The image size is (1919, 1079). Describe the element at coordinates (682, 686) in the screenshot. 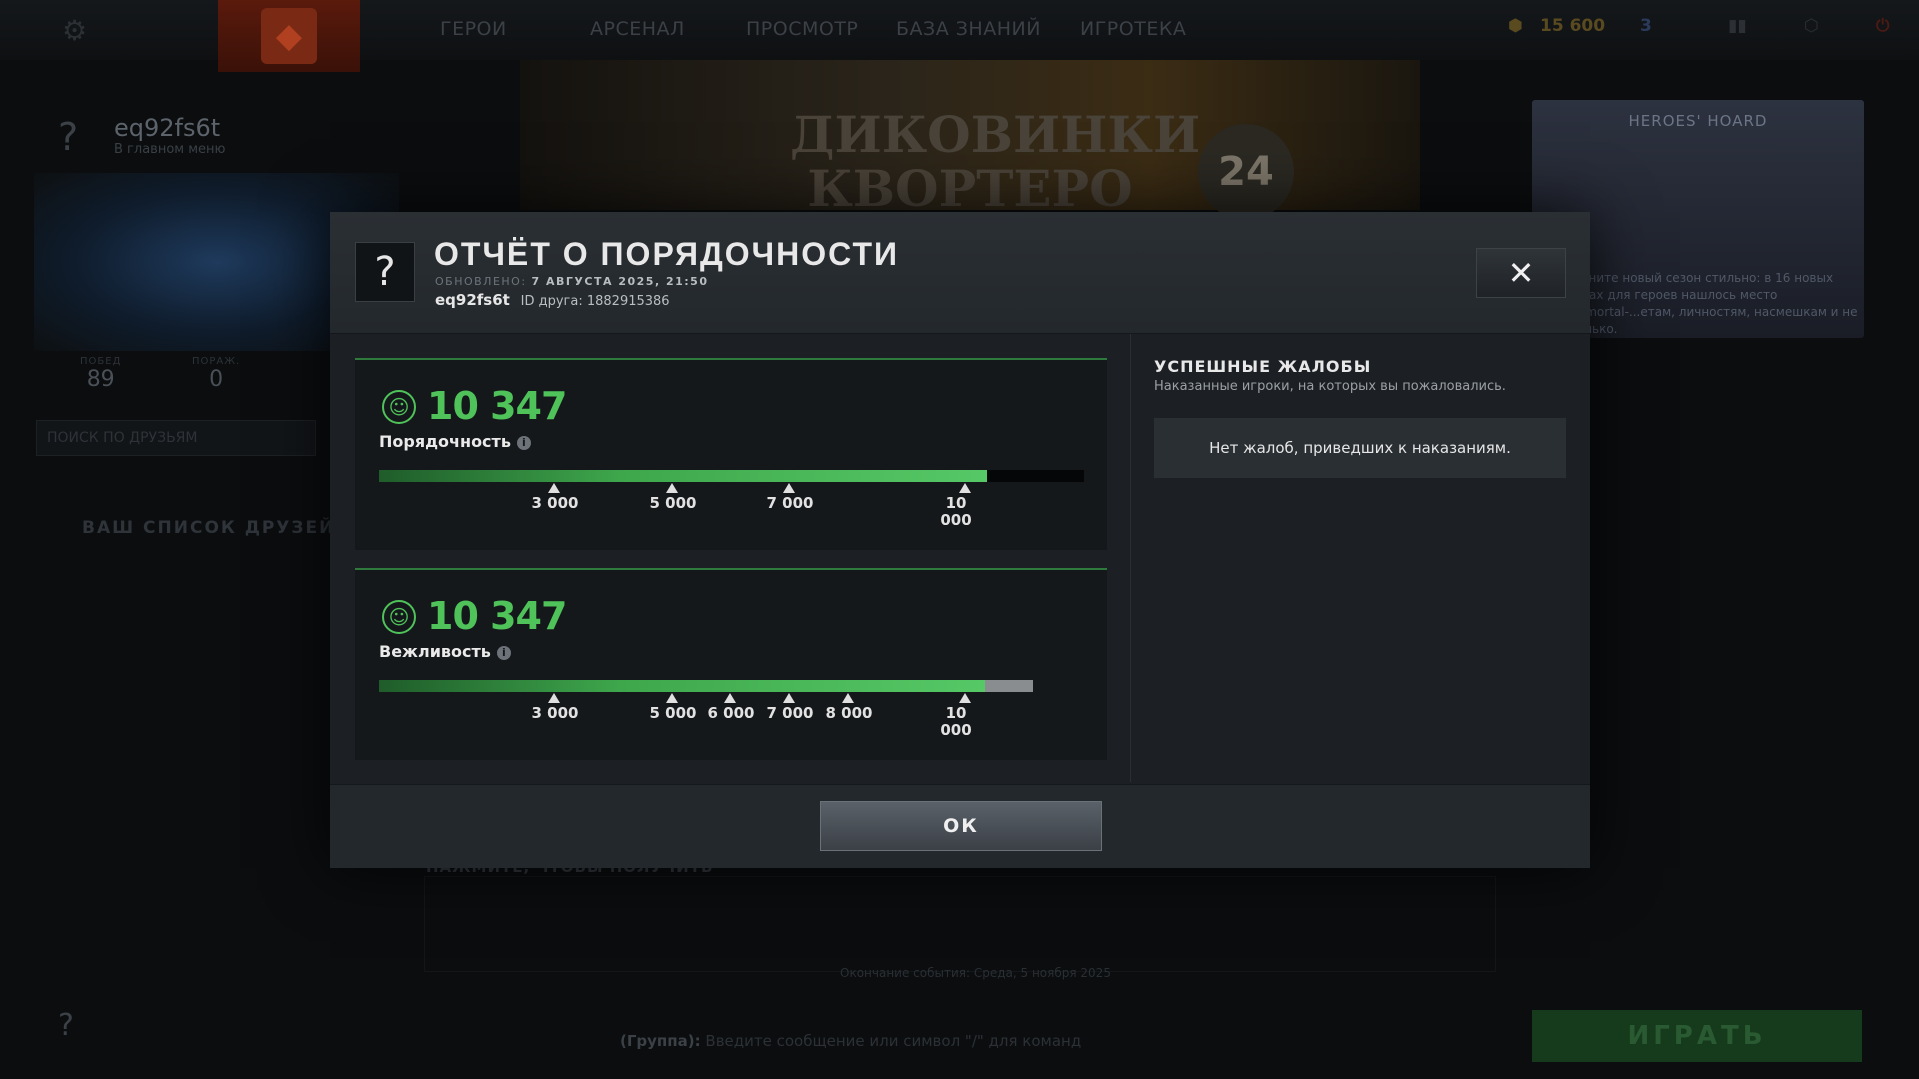

I see `politeness-progress-fill` at that location.